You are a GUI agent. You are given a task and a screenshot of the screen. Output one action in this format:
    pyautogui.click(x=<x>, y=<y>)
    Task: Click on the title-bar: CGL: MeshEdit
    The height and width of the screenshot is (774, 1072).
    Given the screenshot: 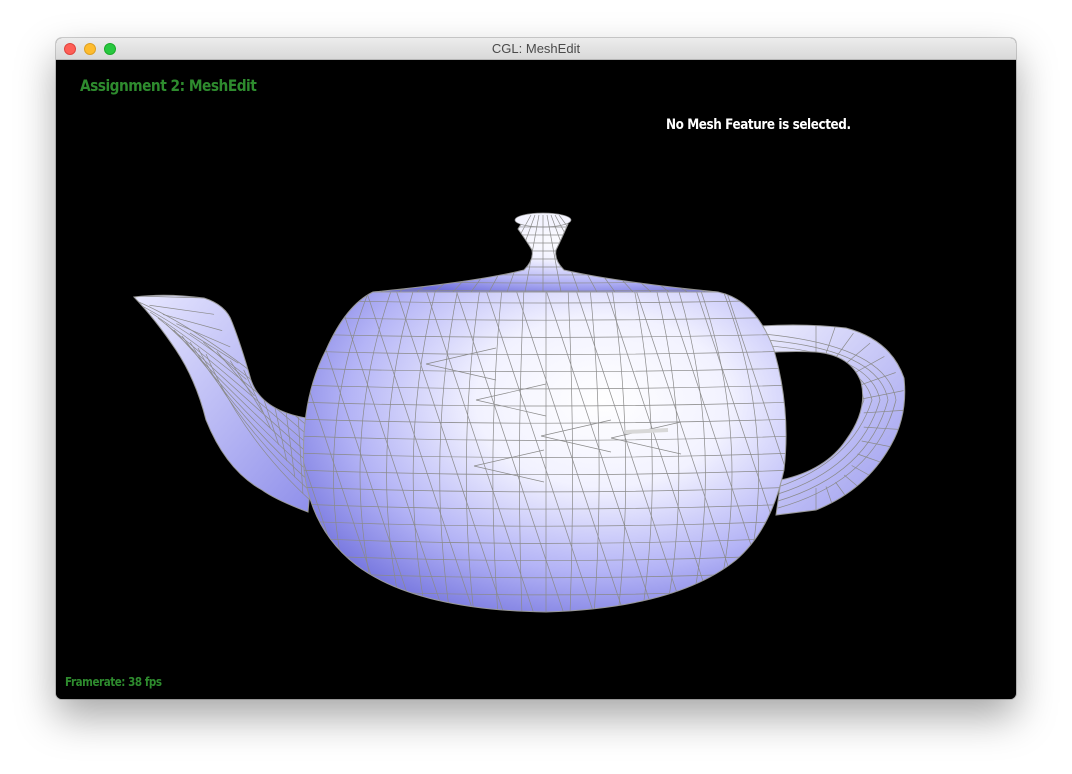 What is the action you would take?
    pyautogui.click(x=536, y=49)
    